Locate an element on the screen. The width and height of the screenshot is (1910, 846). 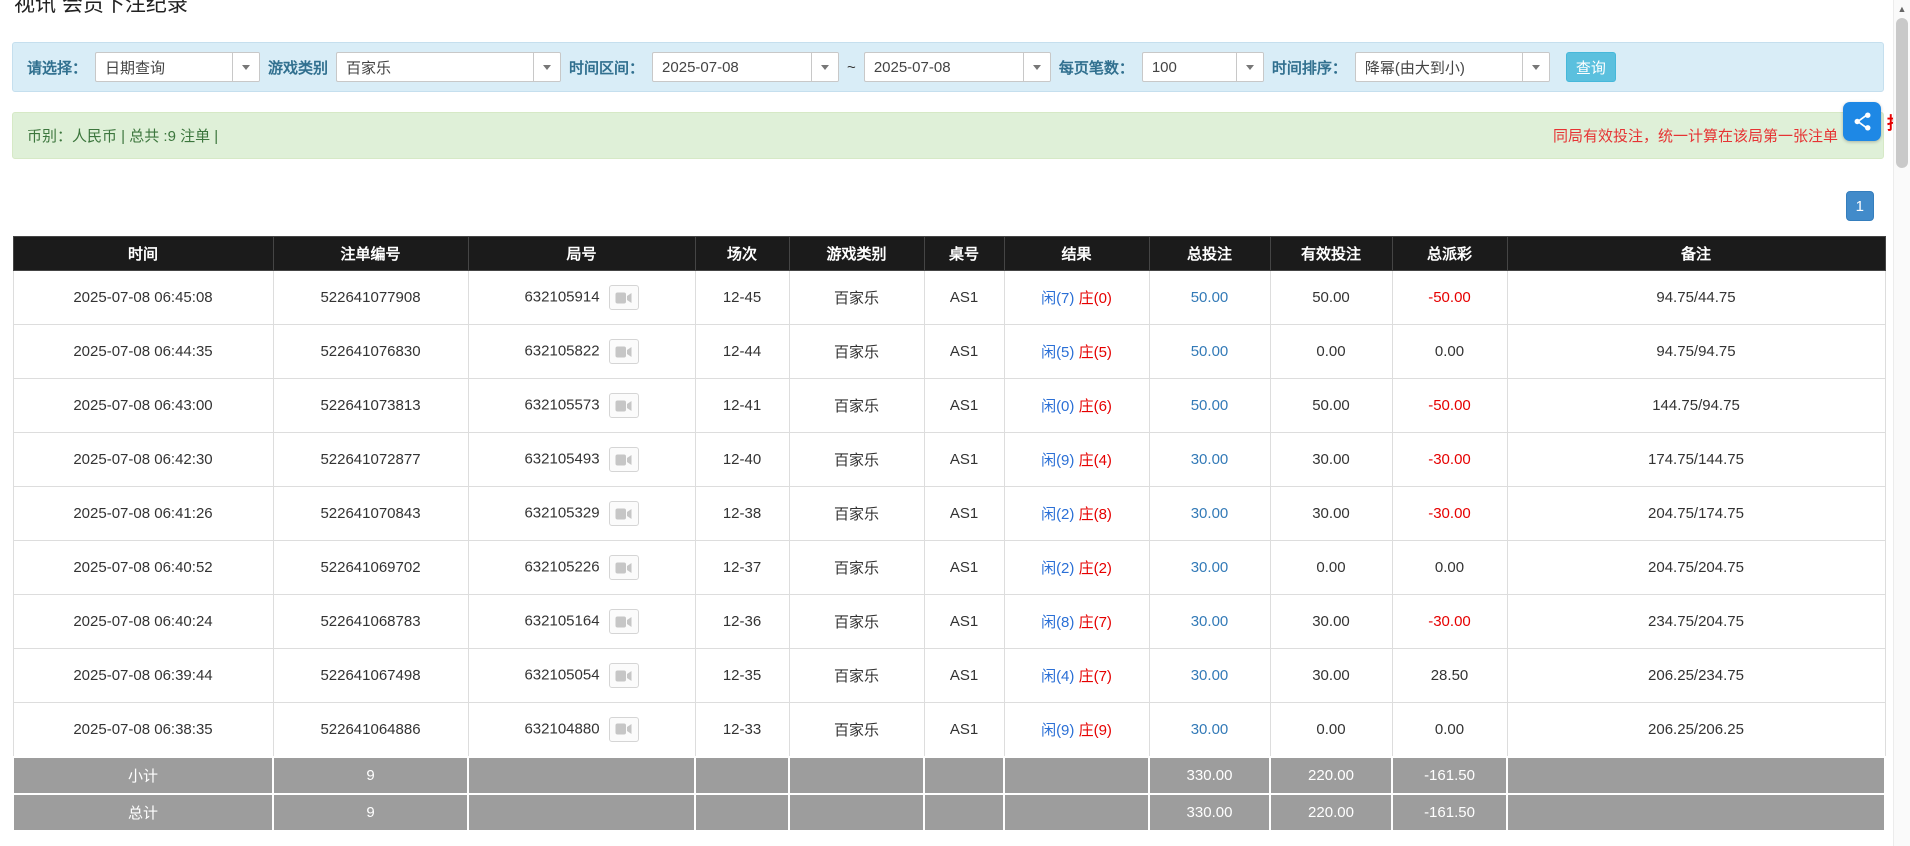
result-player: 闲(4) is located at coordinates (1058, 676).